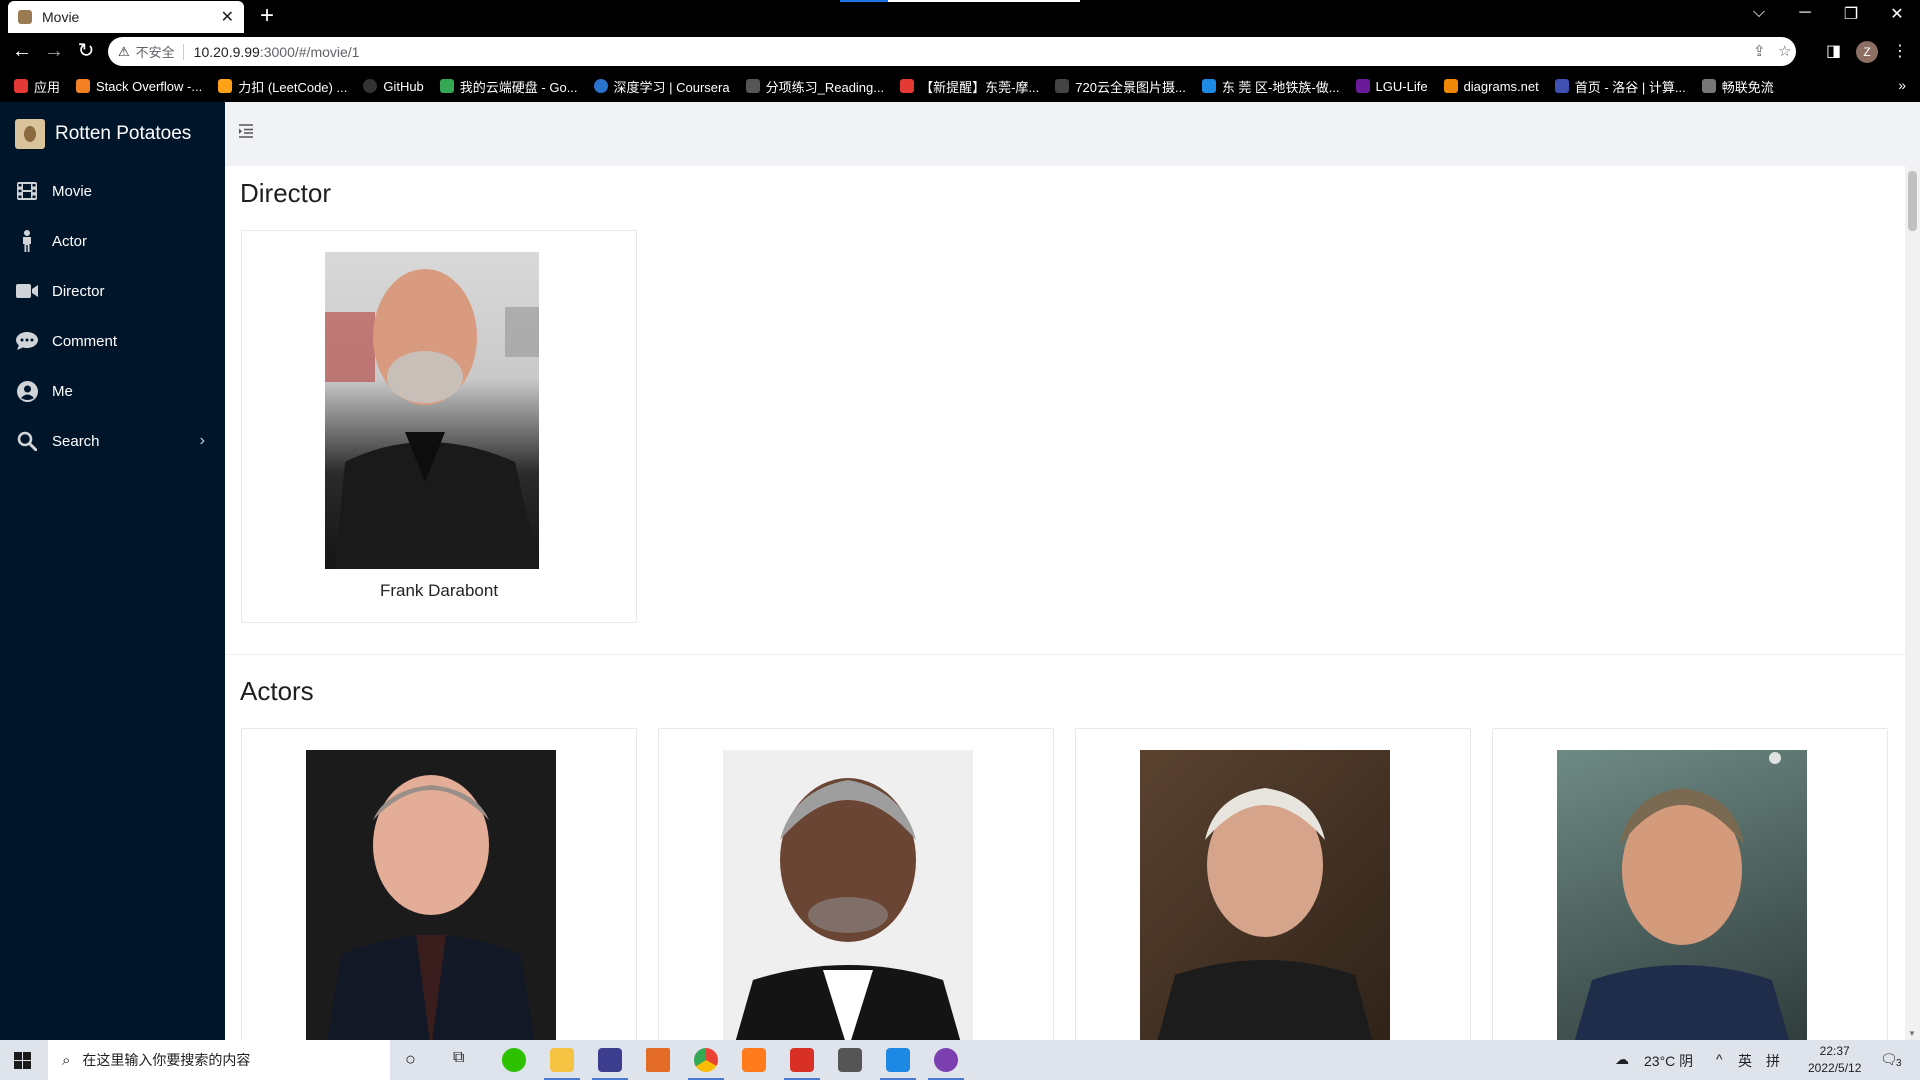 The width and height of the screenshot is (1920, 1080). I want to click on back-arrow-icon: ←, so click(22, 51).